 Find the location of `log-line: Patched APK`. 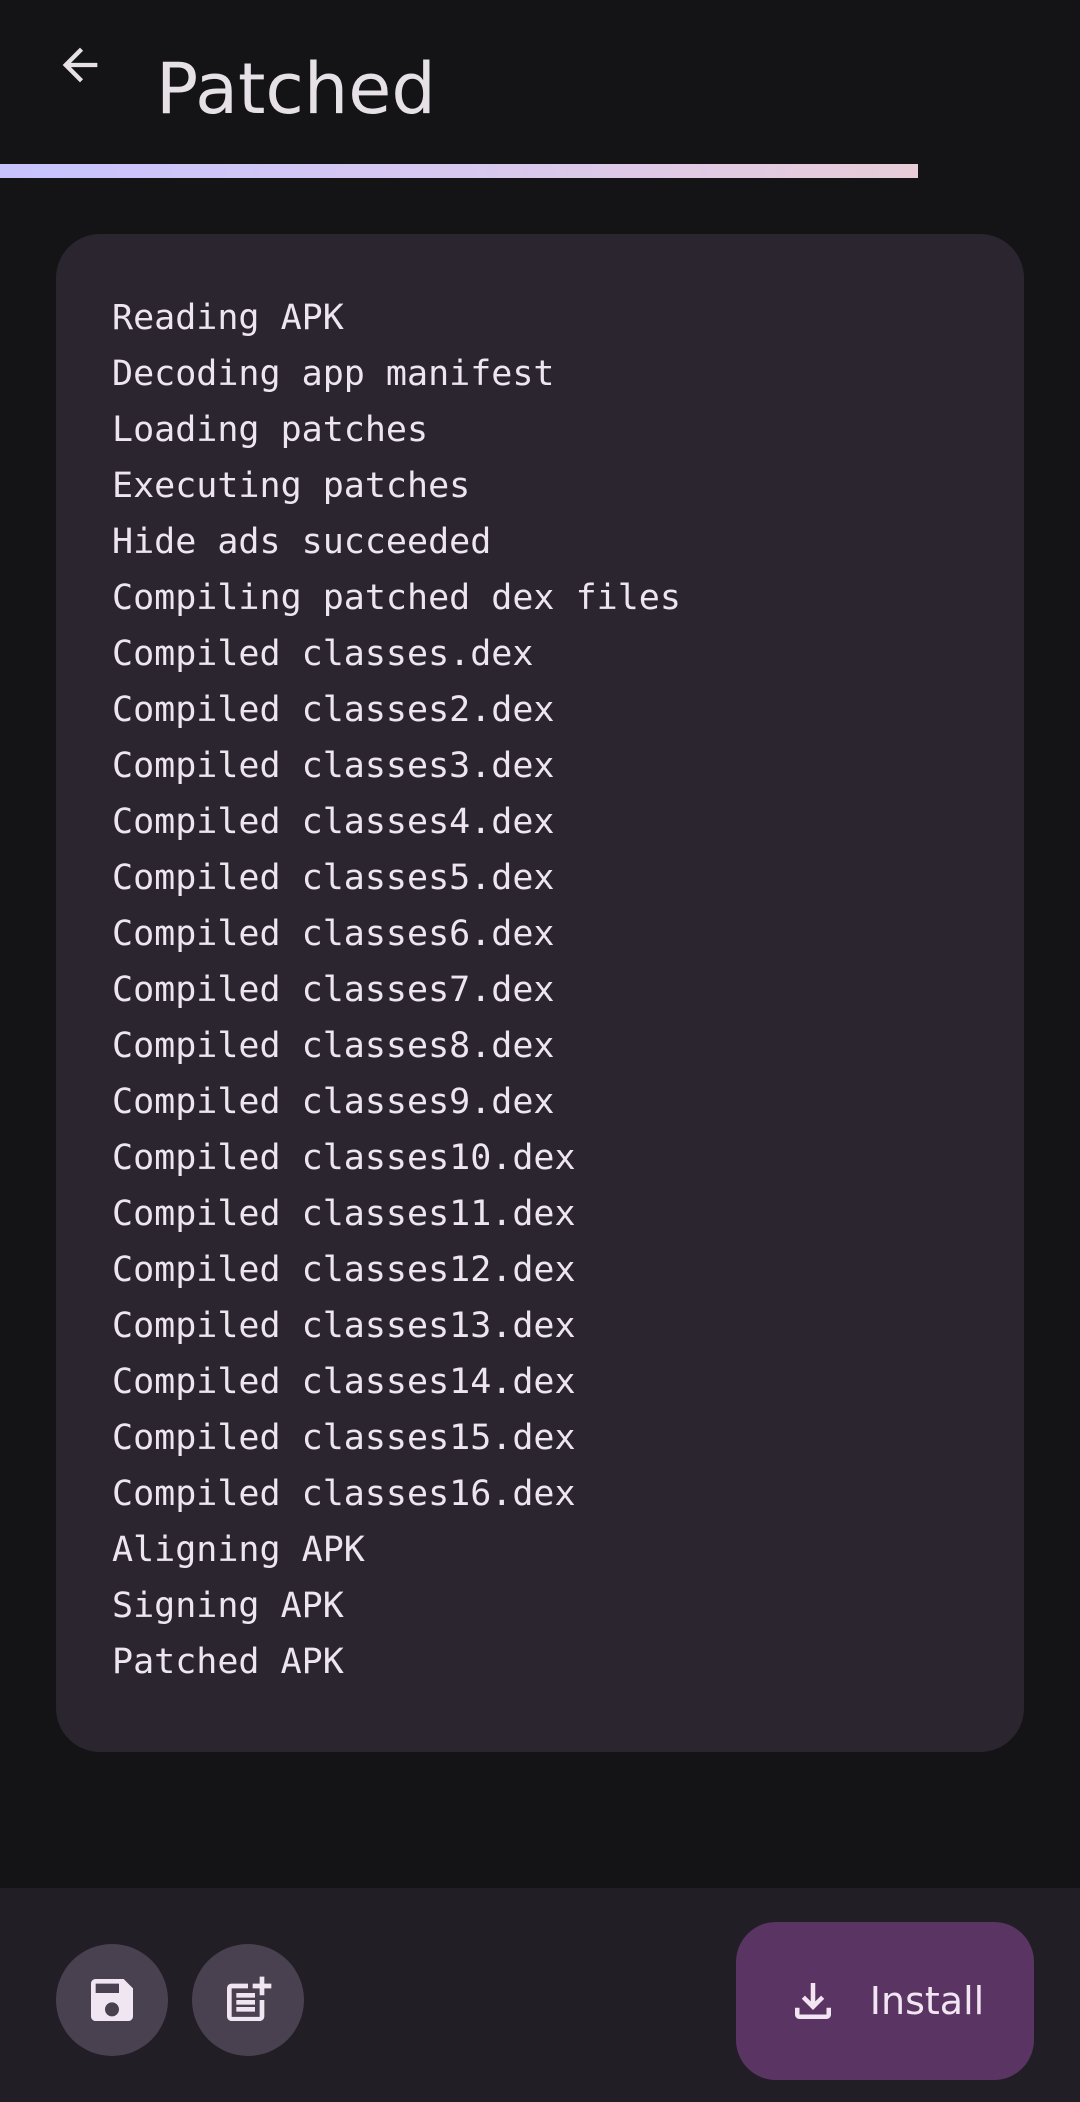

log-line: Patched APK is located at coordinates (228, 1662).